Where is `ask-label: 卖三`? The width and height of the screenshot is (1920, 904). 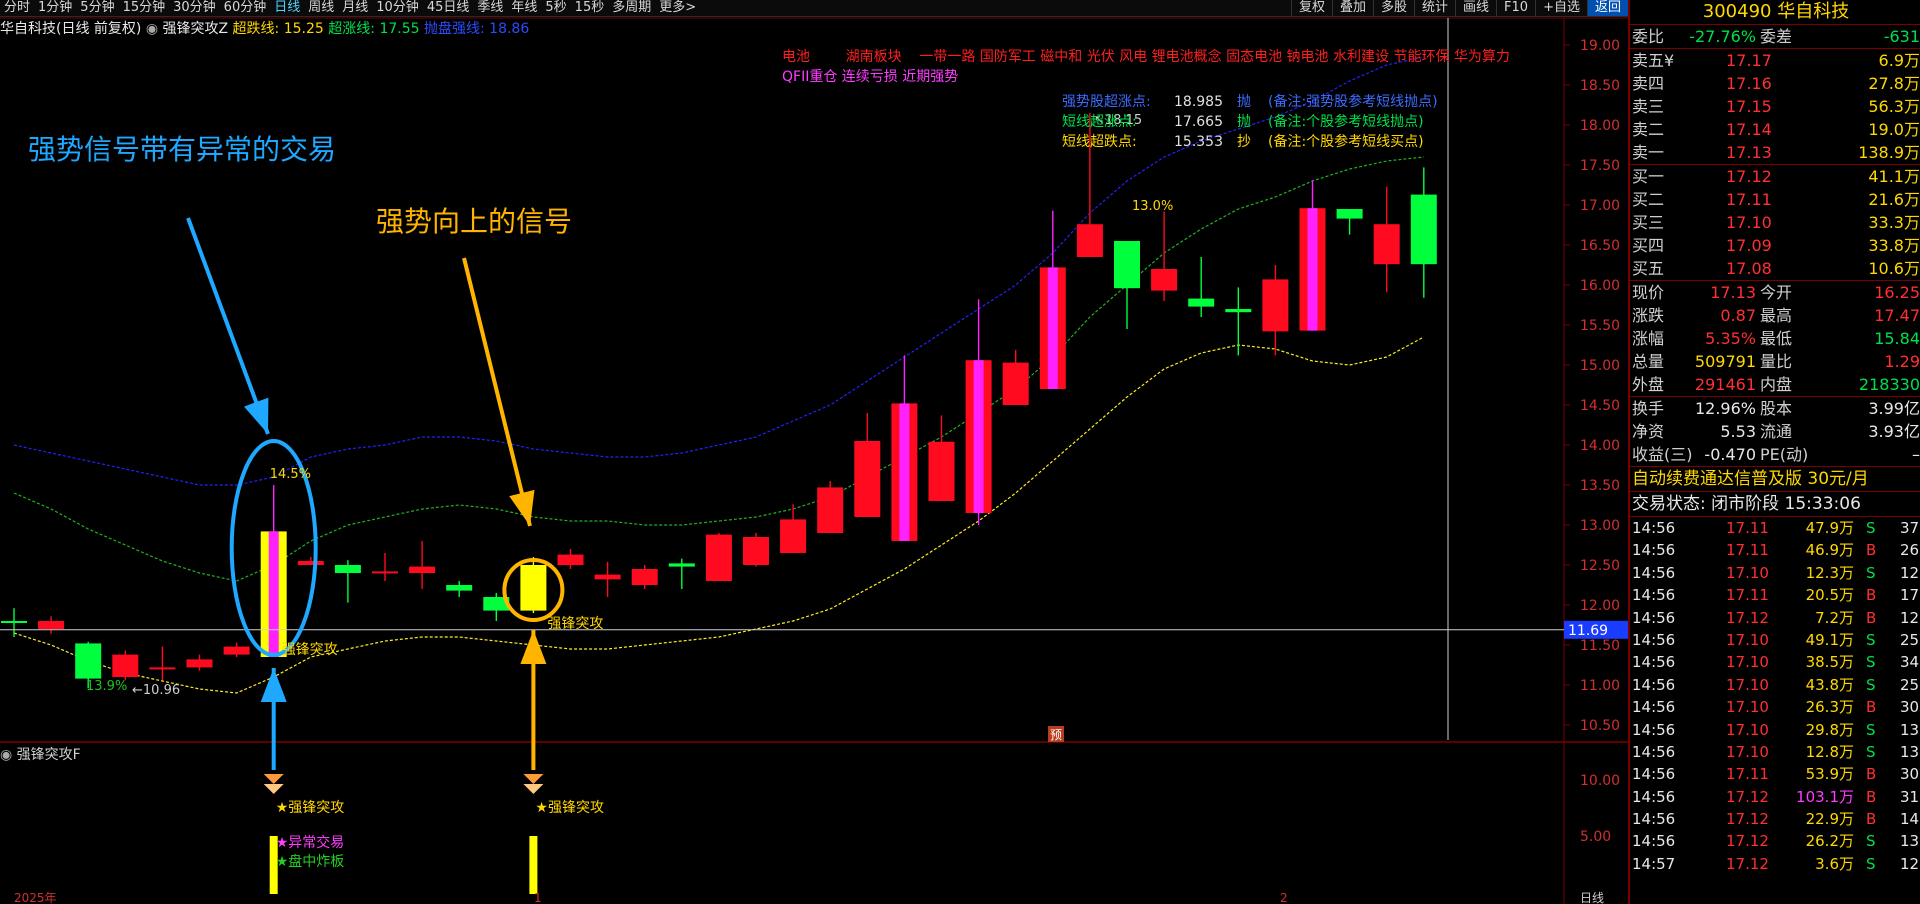 ask-label: 卖三 is located at coordinates (1648, 106).